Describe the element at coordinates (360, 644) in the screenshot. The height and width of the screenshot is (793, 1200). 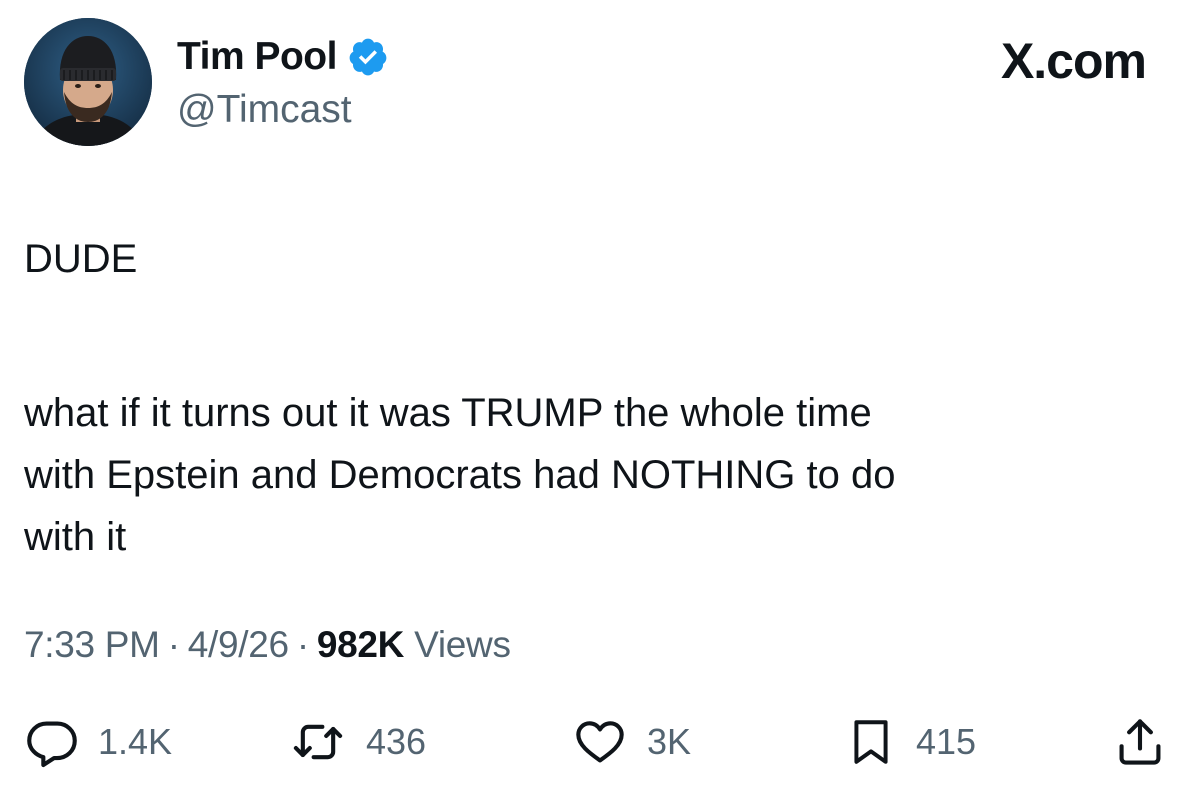
I see `views-count: 982K` at that location.